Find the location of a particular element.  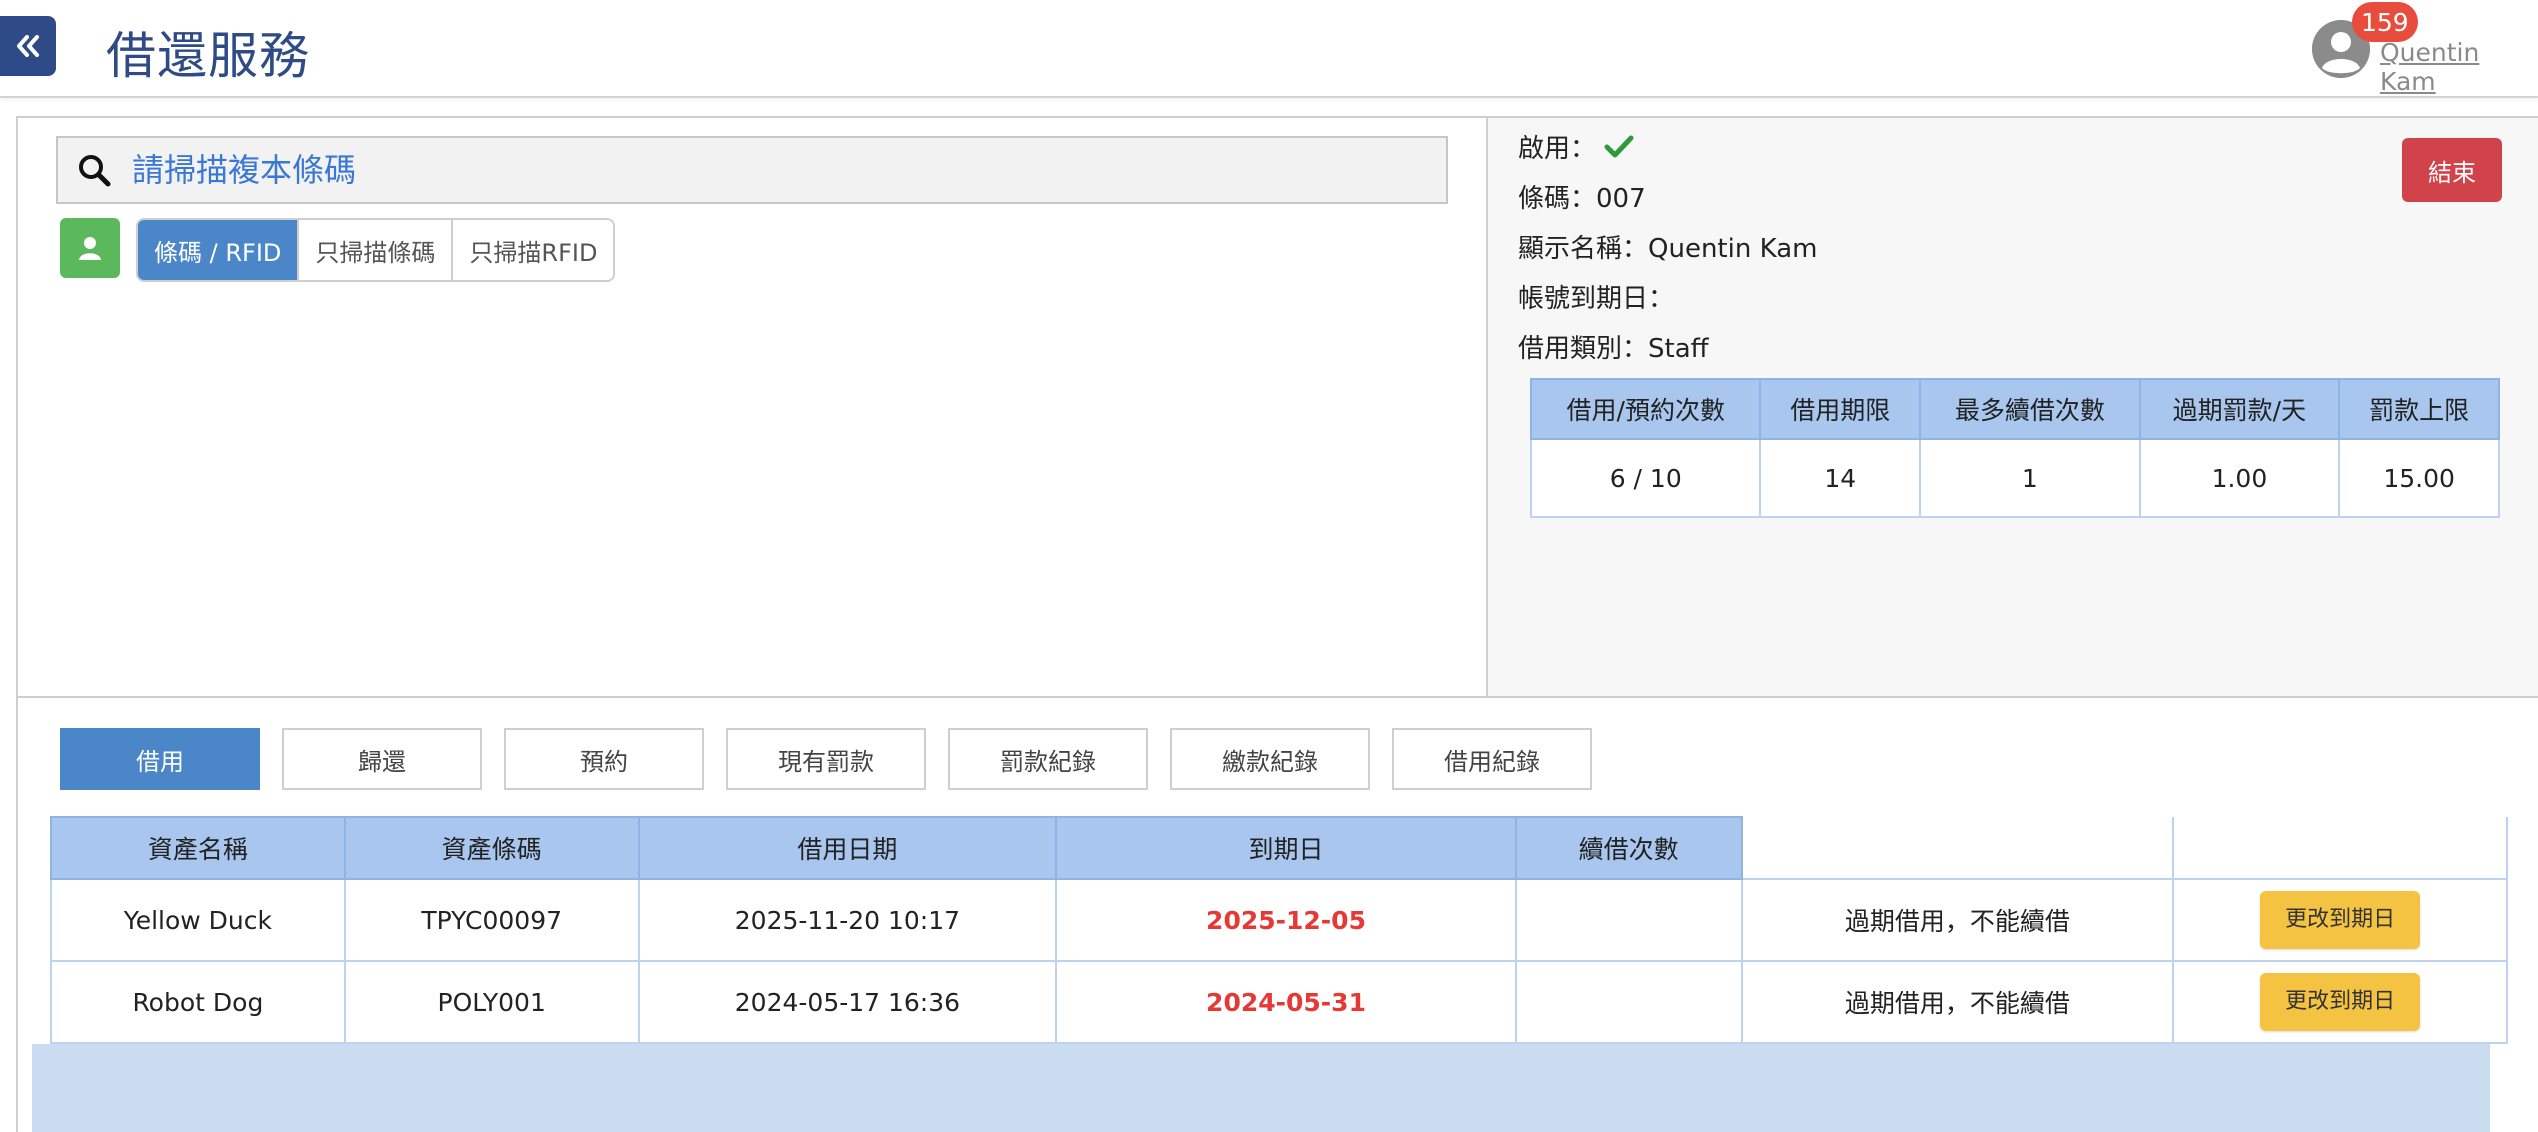

quota-header-row: 借用/預約次數 借用期限 最多續借次數 過期罰款/天 罰款上限 is located at coordinates (2014, 409).